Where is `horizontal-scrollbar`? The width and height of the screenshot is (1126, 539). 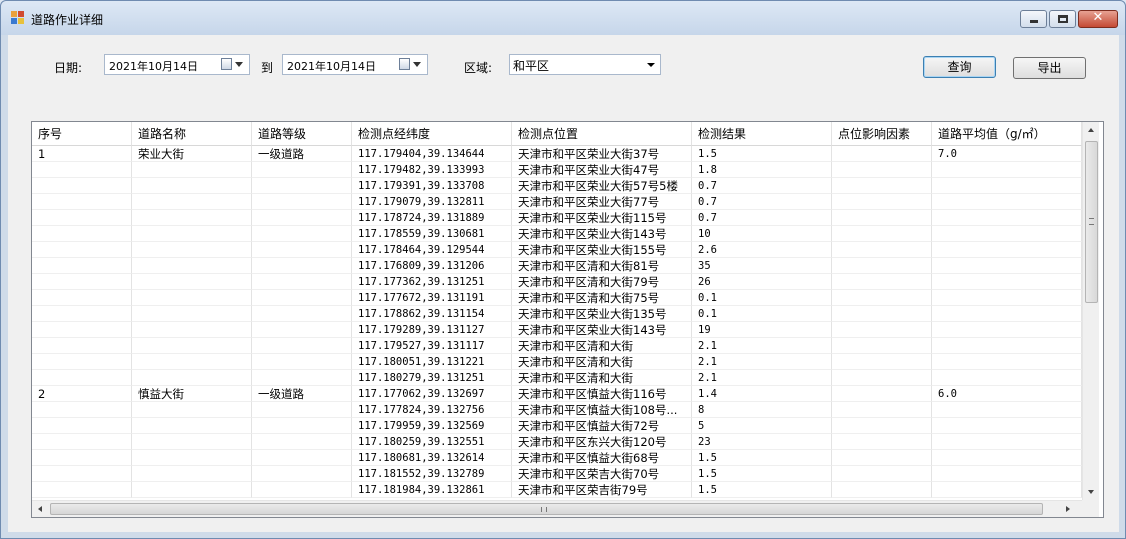
horizontal-scrollbar is located at coordinates (557, 508).